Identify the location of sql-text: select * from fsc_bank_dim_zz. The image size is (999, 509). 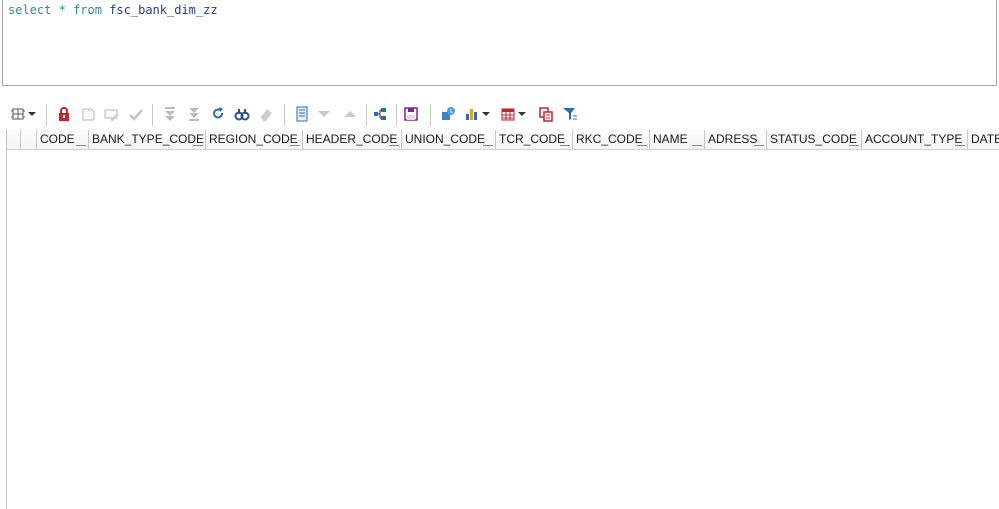
(113, 10).